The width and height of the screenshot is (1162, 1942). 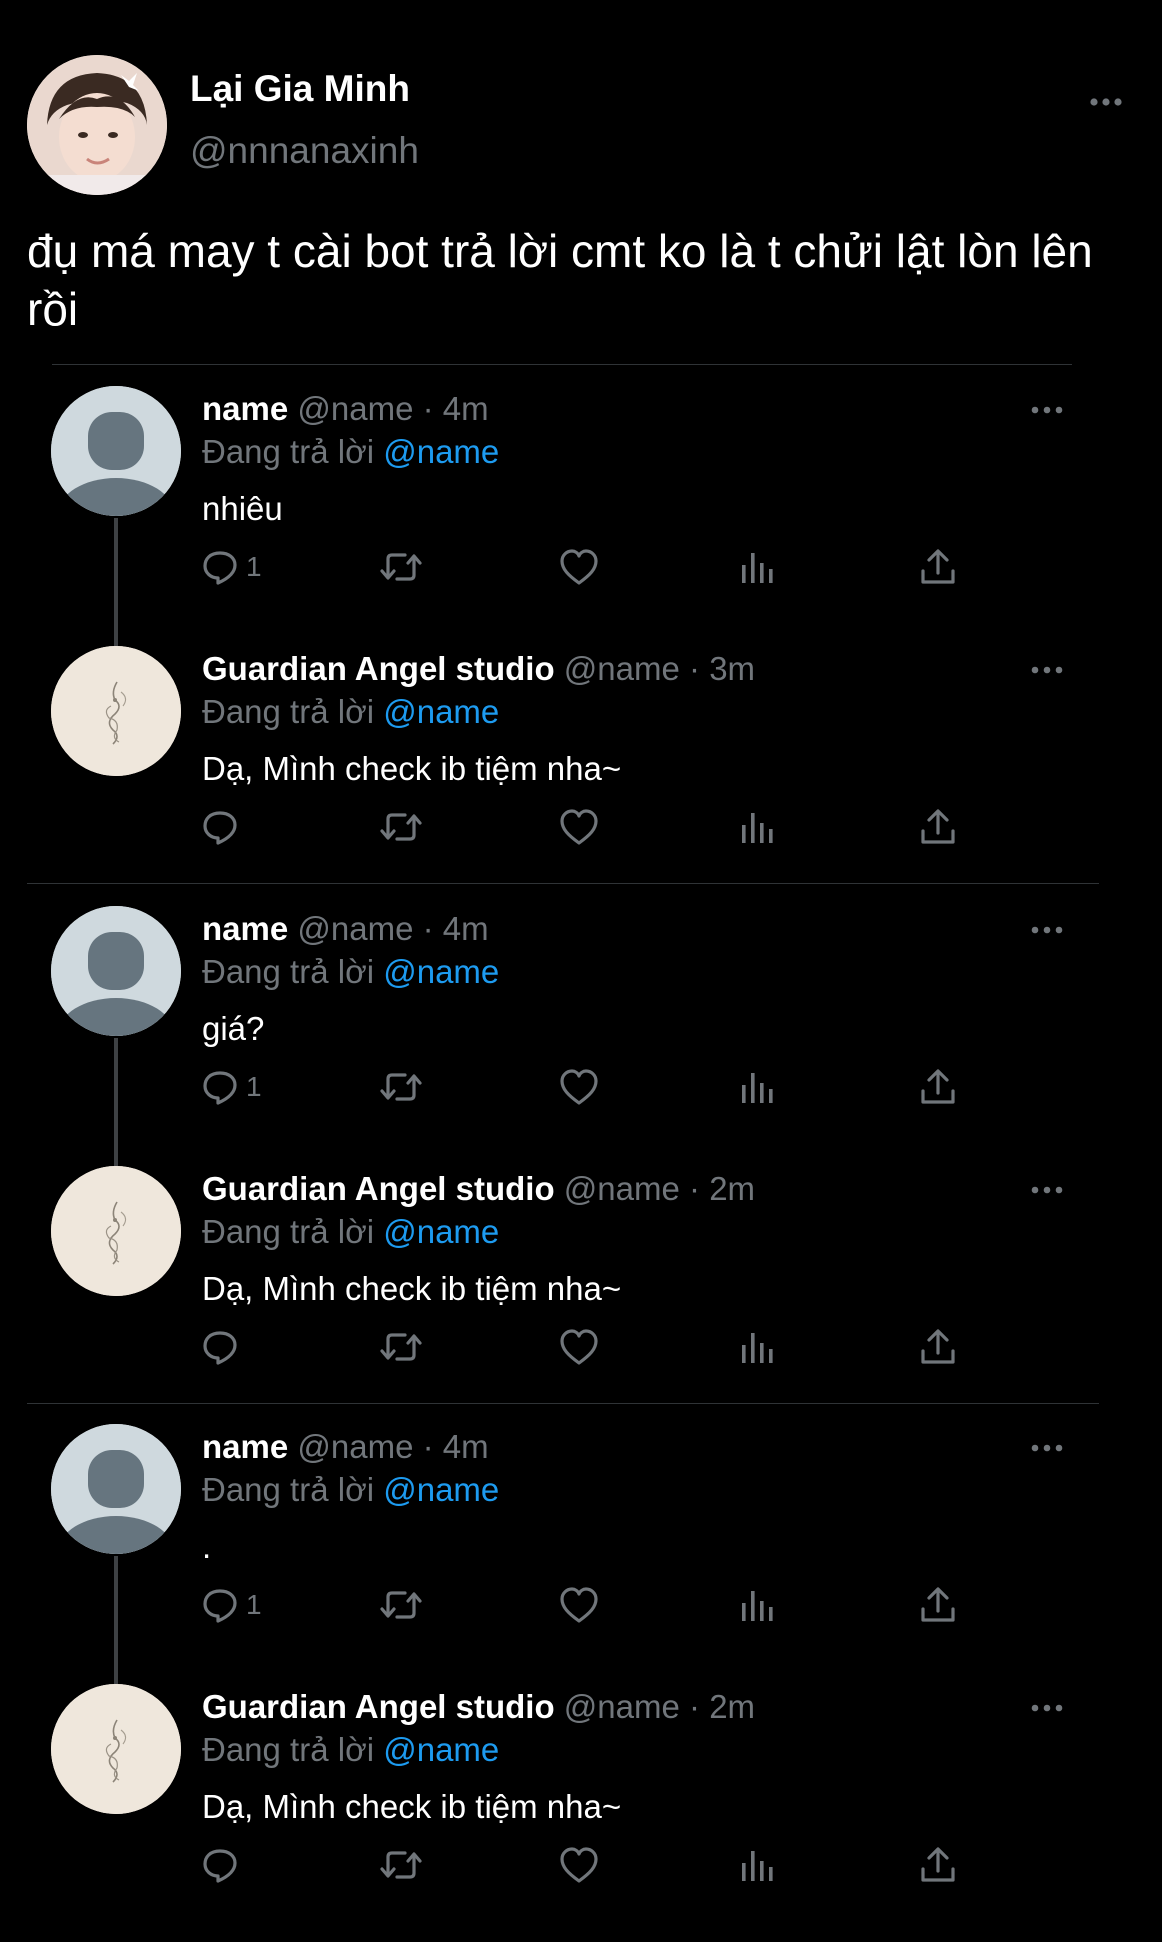 I want to click on reply-text: nhiêu, so click(x=242, y=508).